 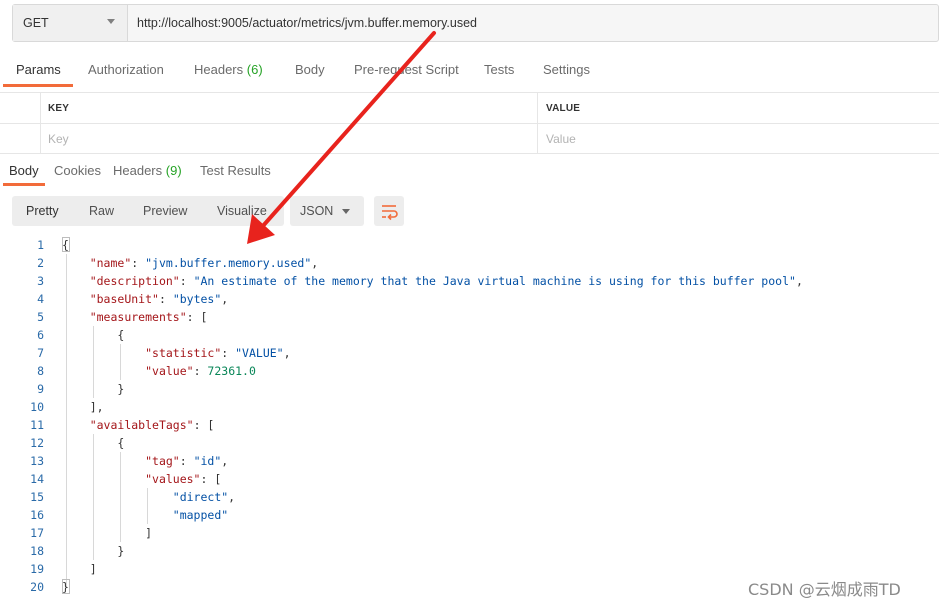 What do you see at coordinates (341, 137) in the screenshot?
I see `annotation-arrow-icon` at bounding box center [341, 137].